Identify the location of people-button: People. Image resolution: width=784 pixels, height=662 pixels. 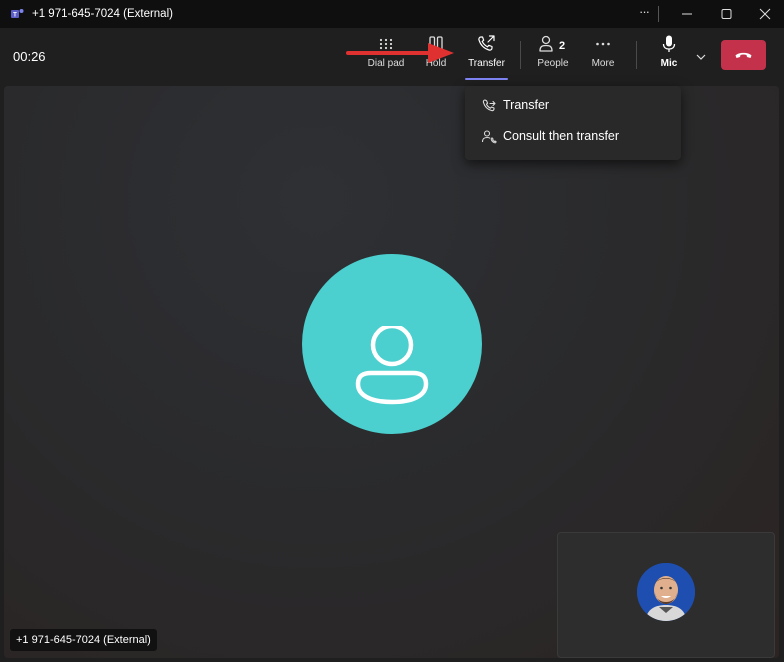
(553, 56).